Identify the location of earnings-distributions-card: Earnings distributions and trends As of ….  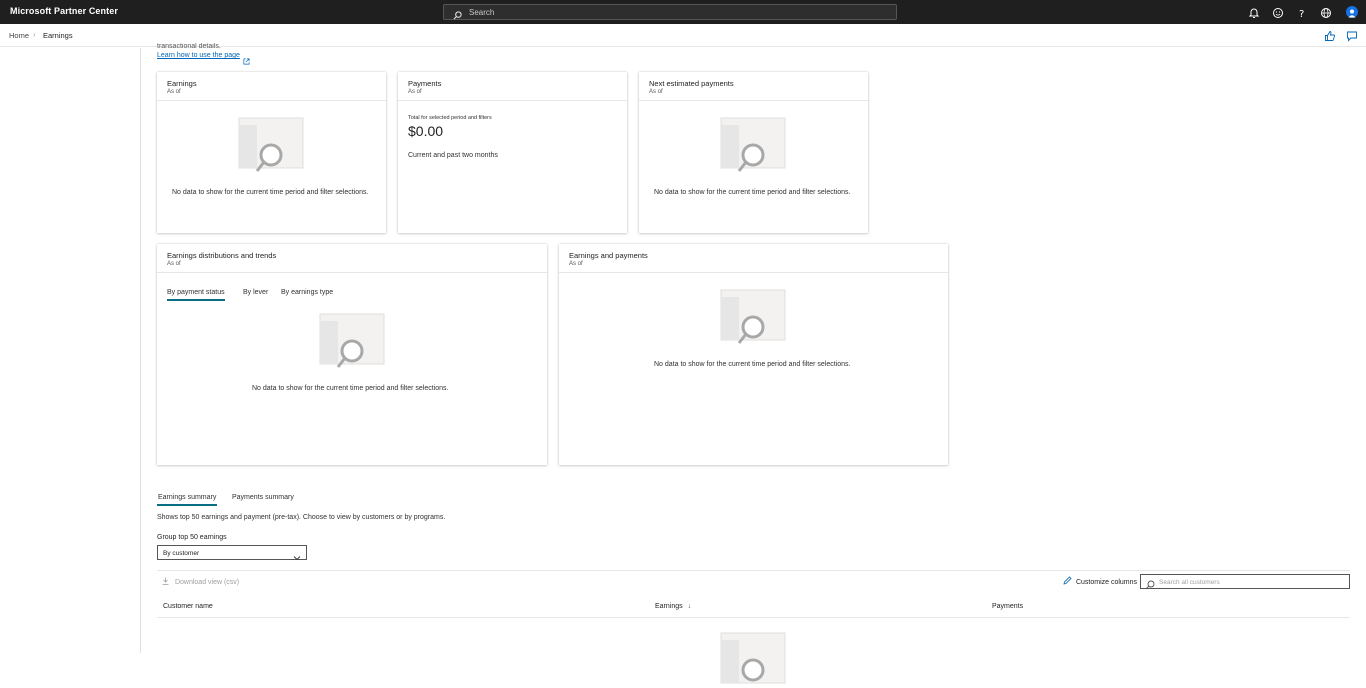
(352, 354).